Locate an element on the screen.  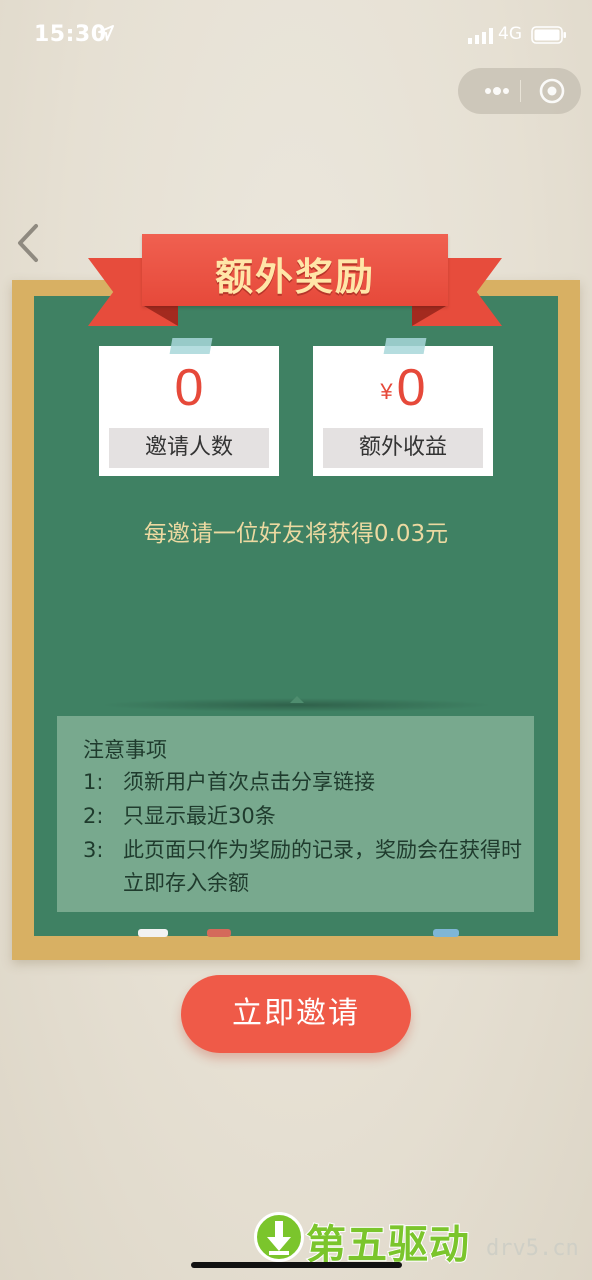
note-item: 1: 须新用户首次点击分享链接 is located at coordinates (305, 782).